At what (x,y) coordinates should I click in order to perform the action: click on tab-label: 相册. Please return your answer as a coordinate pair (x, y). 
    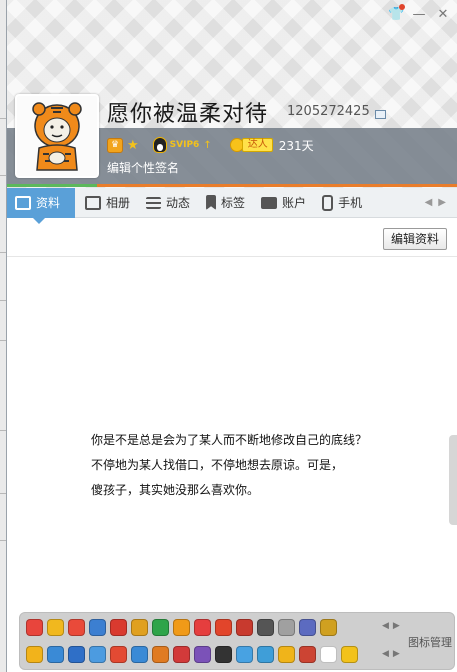
    Looking at the image, I should click on (118, 203).